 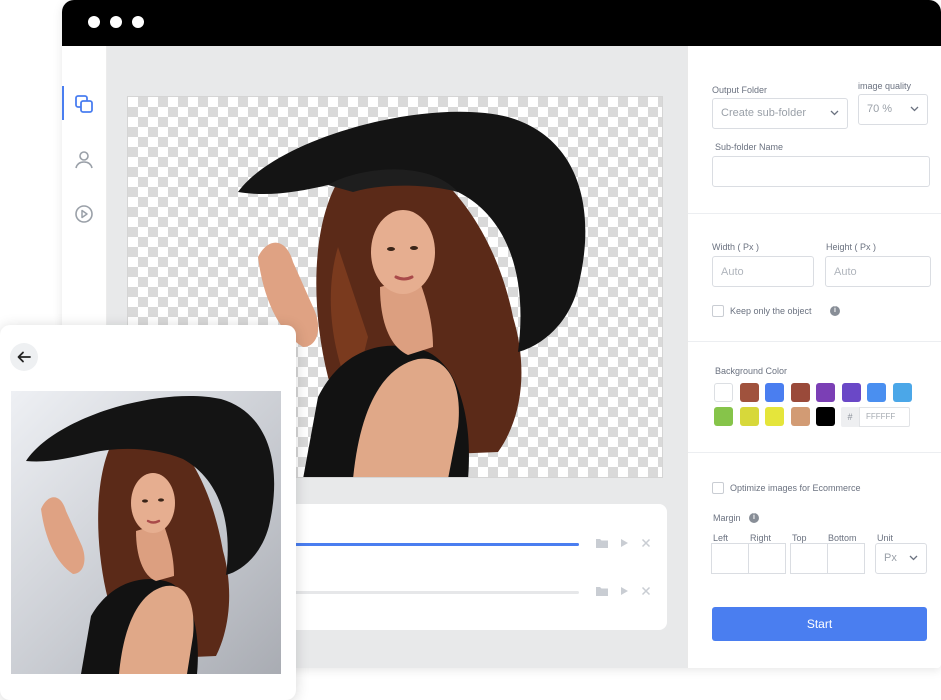 I want to click on nav-active-indicator, so click(x=63, y=103).